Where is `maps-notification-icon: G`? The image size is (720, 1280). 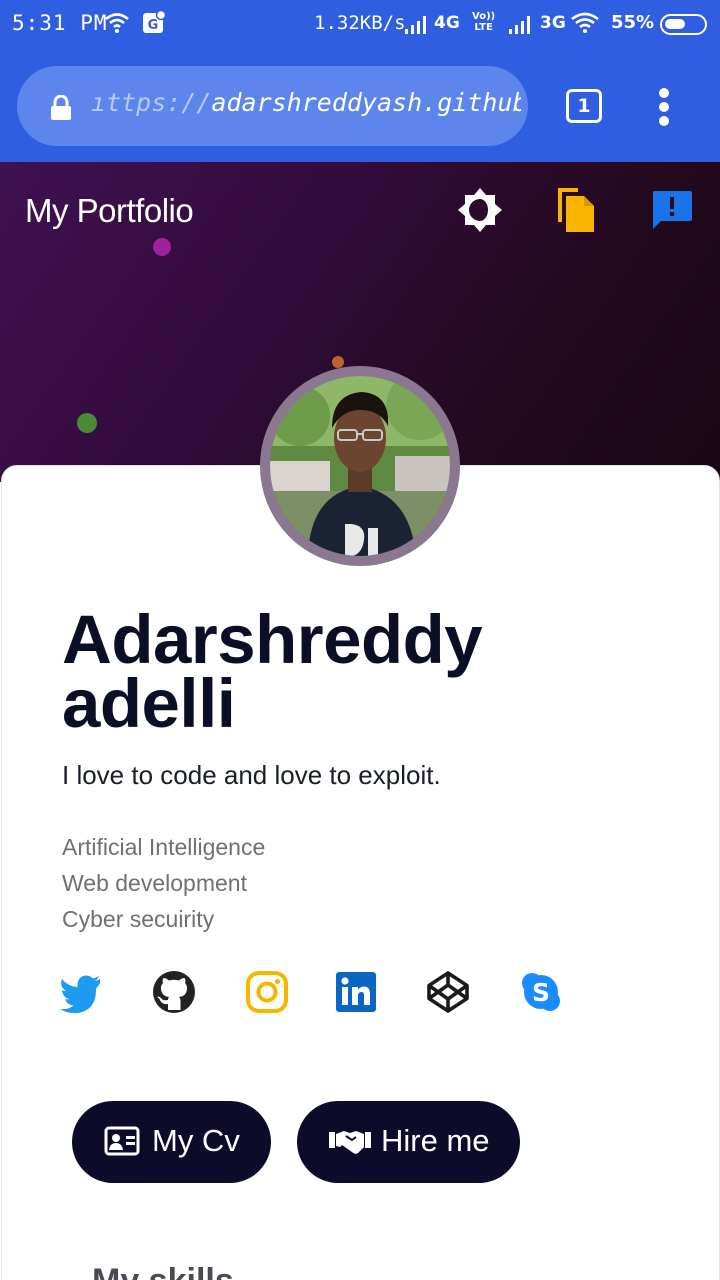
maps-notification-icon: G is located at coordinates (154, 21).